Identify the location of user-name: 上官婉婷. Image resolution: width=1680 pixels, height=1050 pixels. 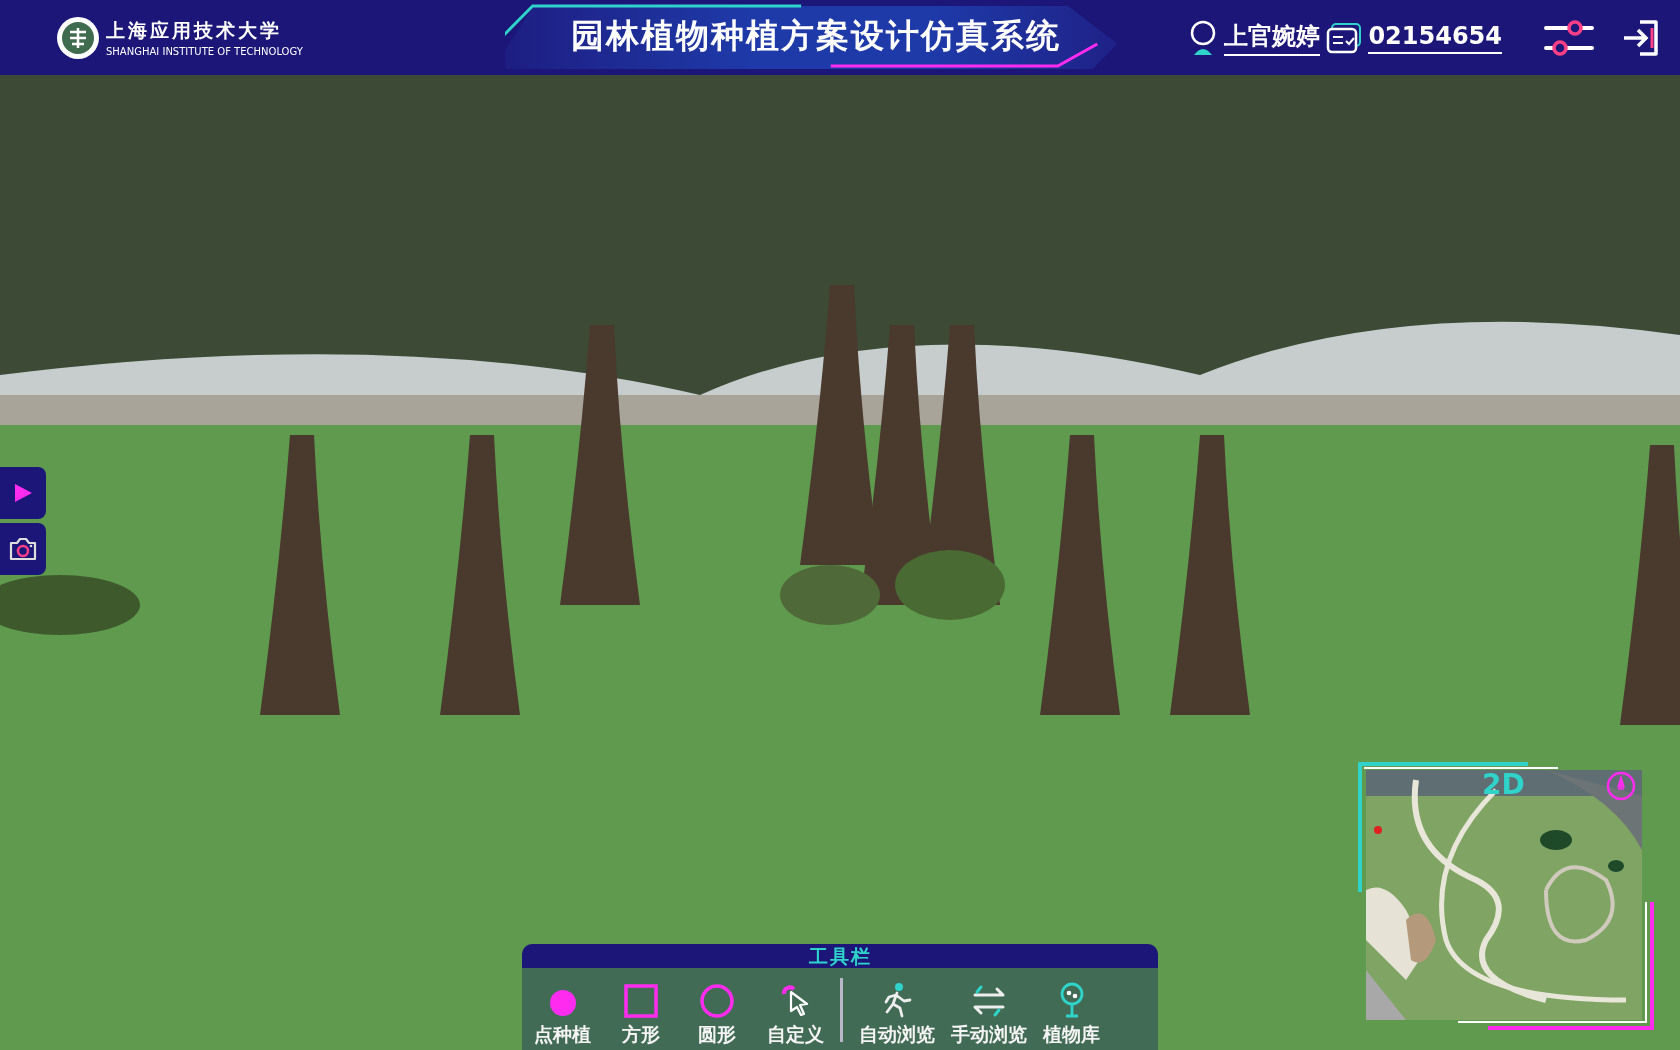
(1272, 37).